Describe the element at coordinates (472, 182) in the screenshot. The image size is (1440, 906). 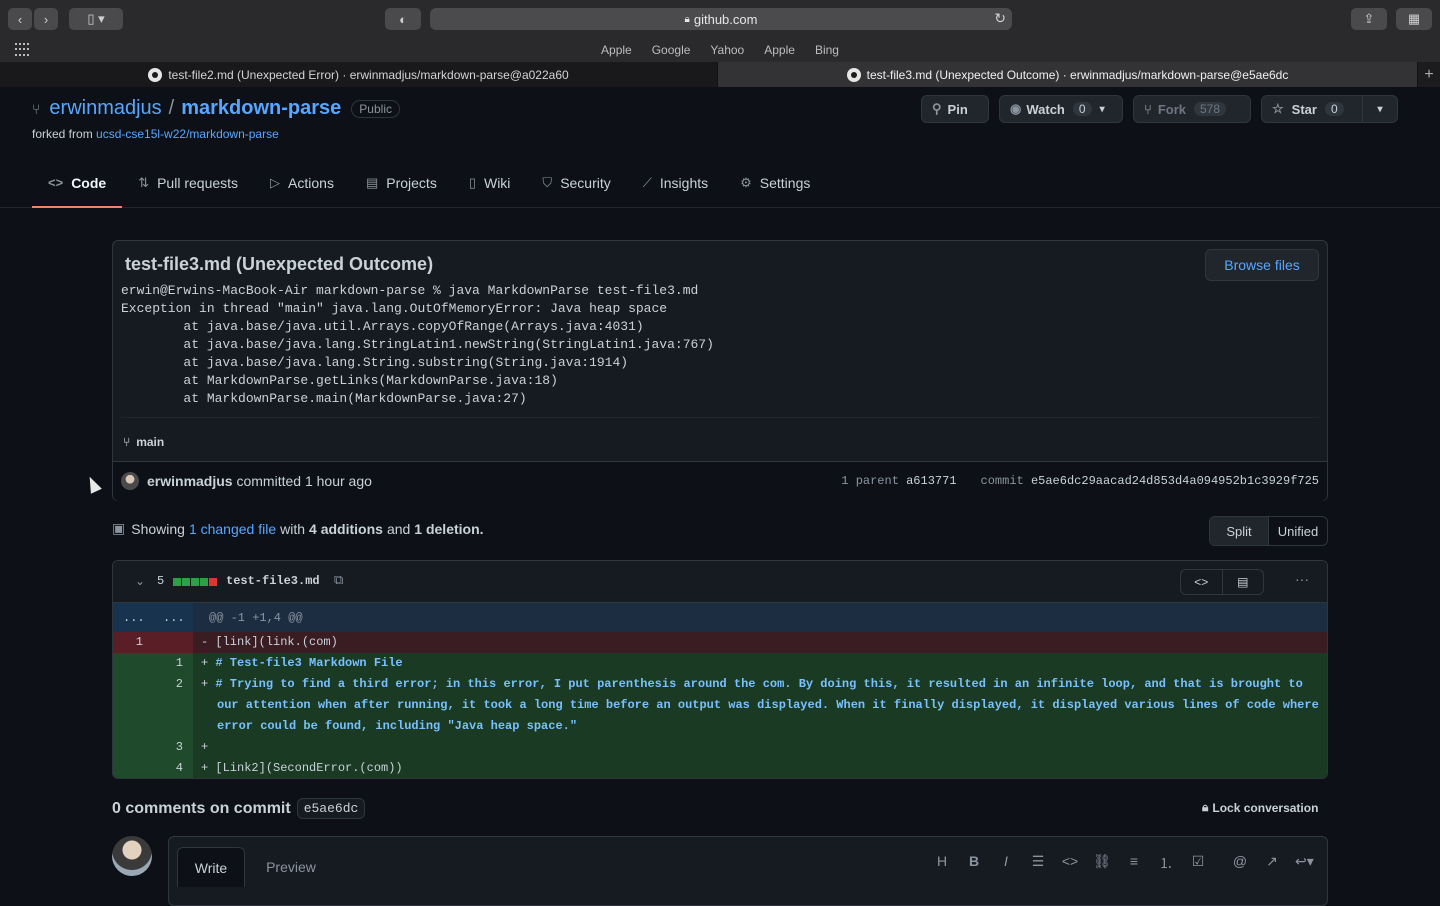
I see `book-icon: ▯` at that location.